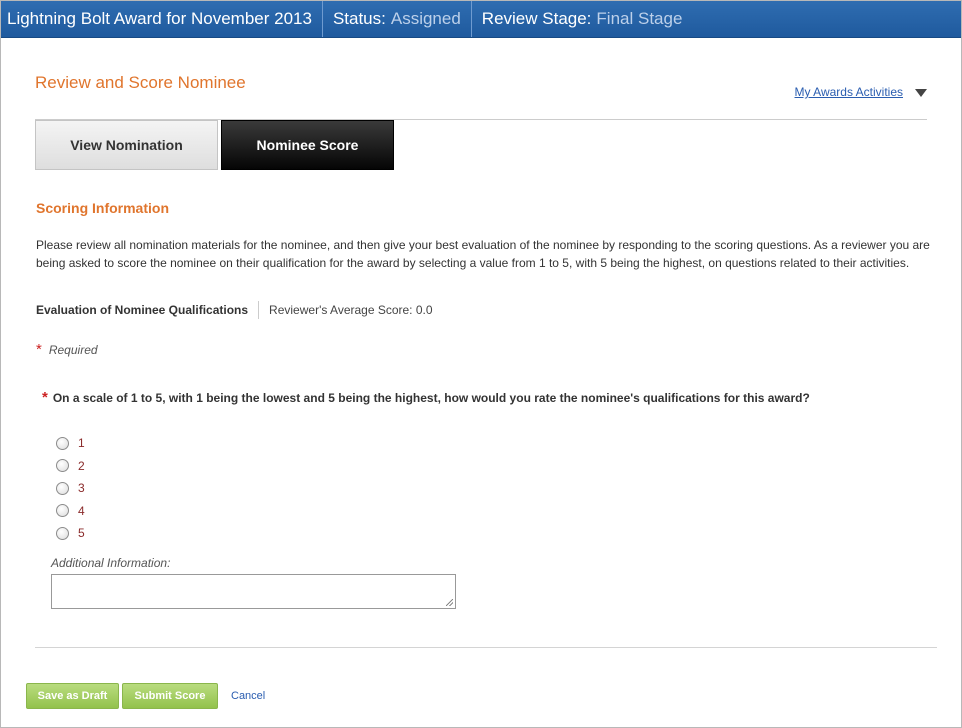  I want to click on option-label: 4, so click(81, 510).